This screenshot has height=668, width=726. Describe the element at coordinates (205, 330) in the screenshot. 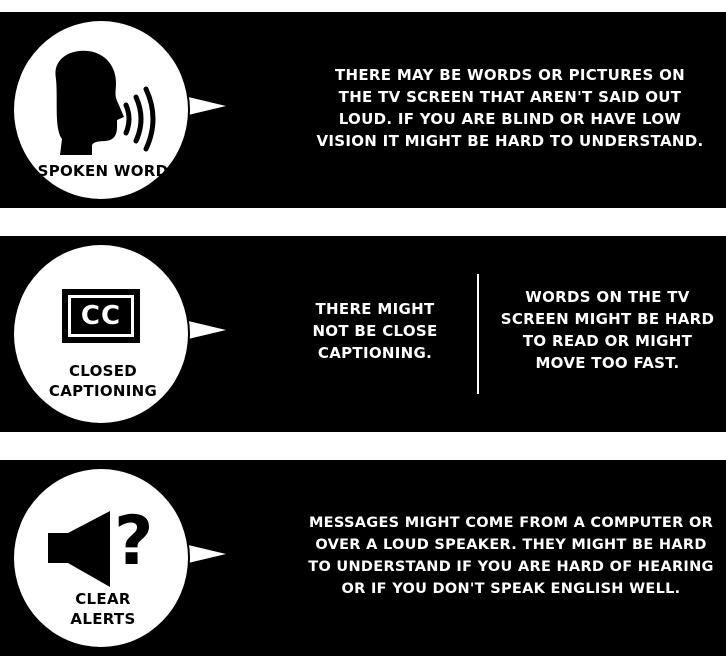

I see `speech-bubble-tail` at that location.